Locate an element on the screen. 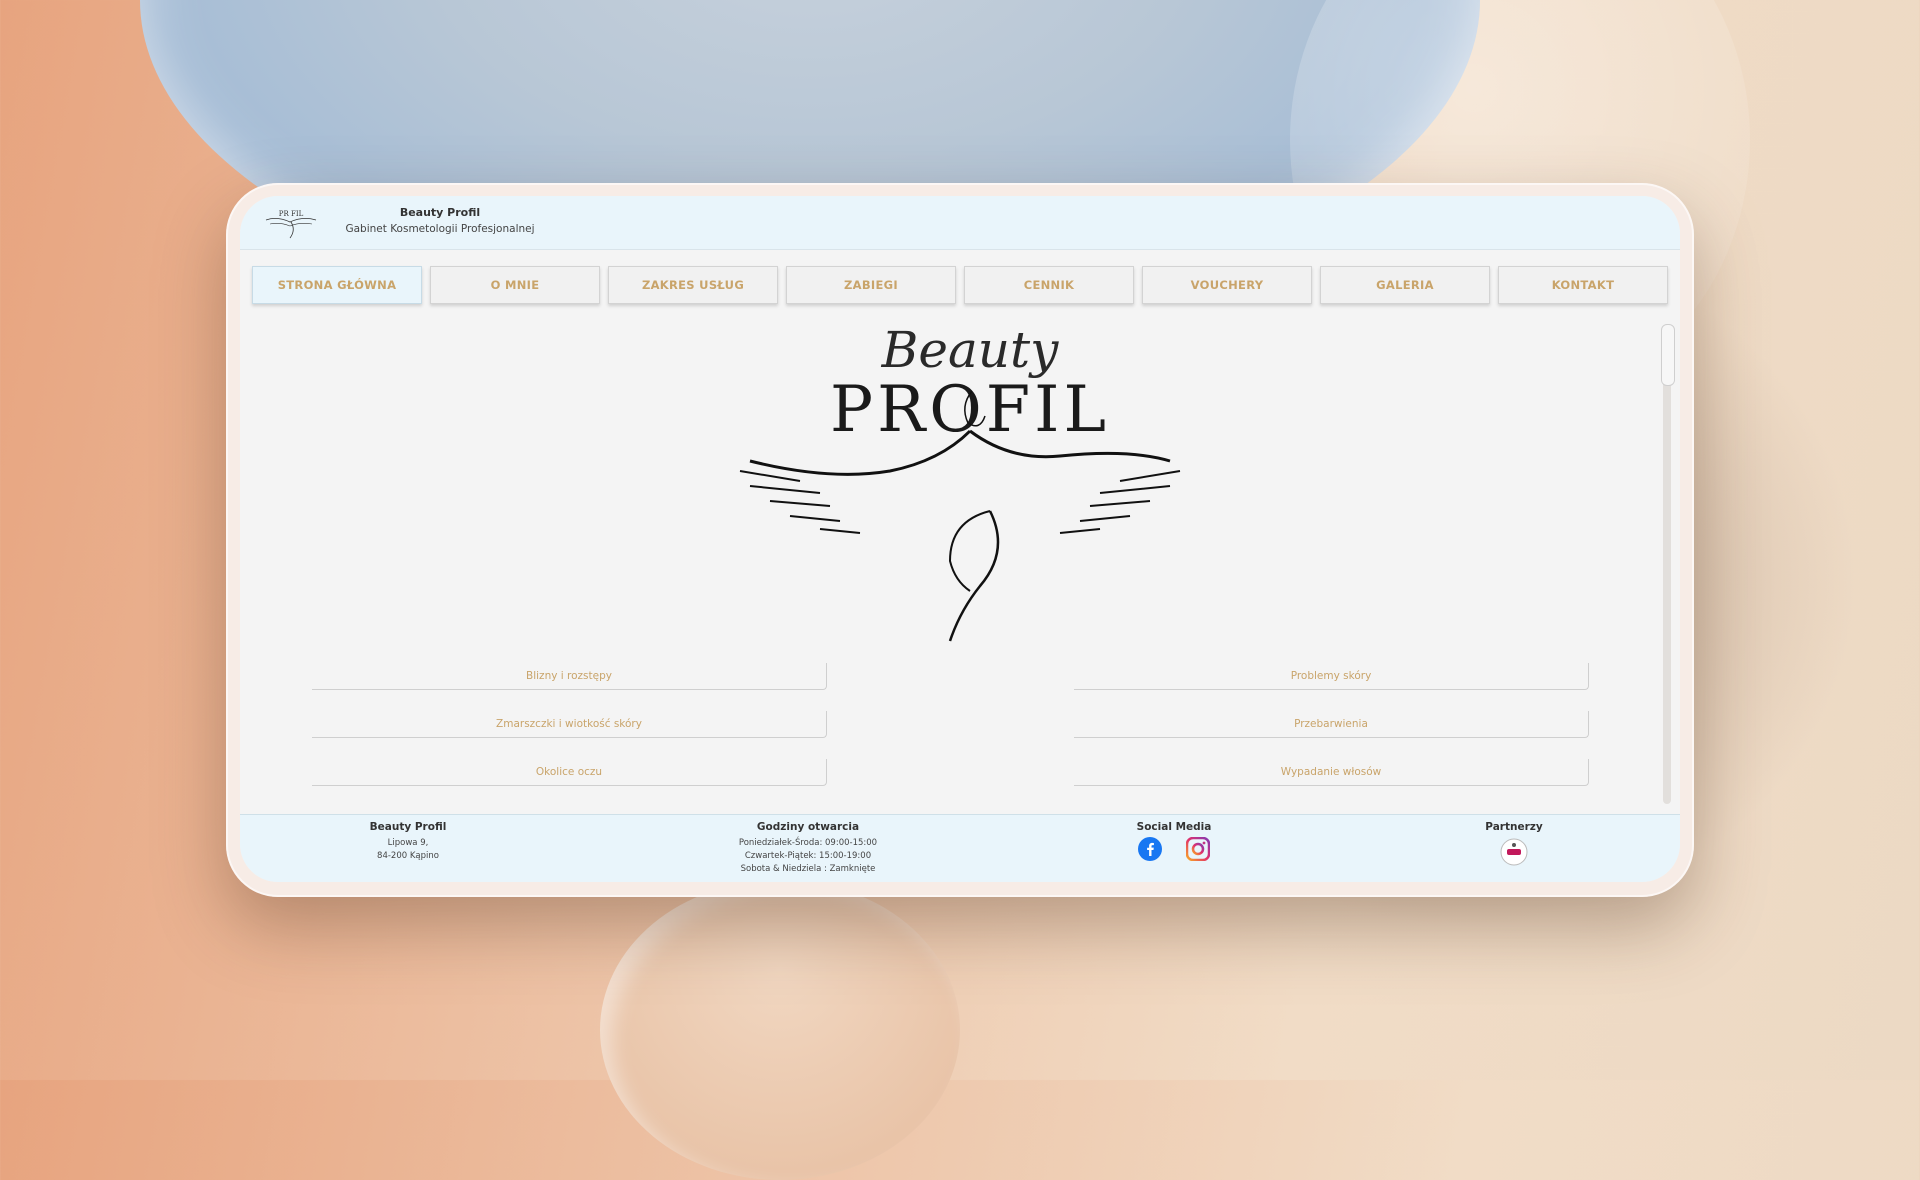 The height and width of the screenshot is (1180, 1920). nav-contact-button: KONTAKT is located at coordinates (1583, 285).